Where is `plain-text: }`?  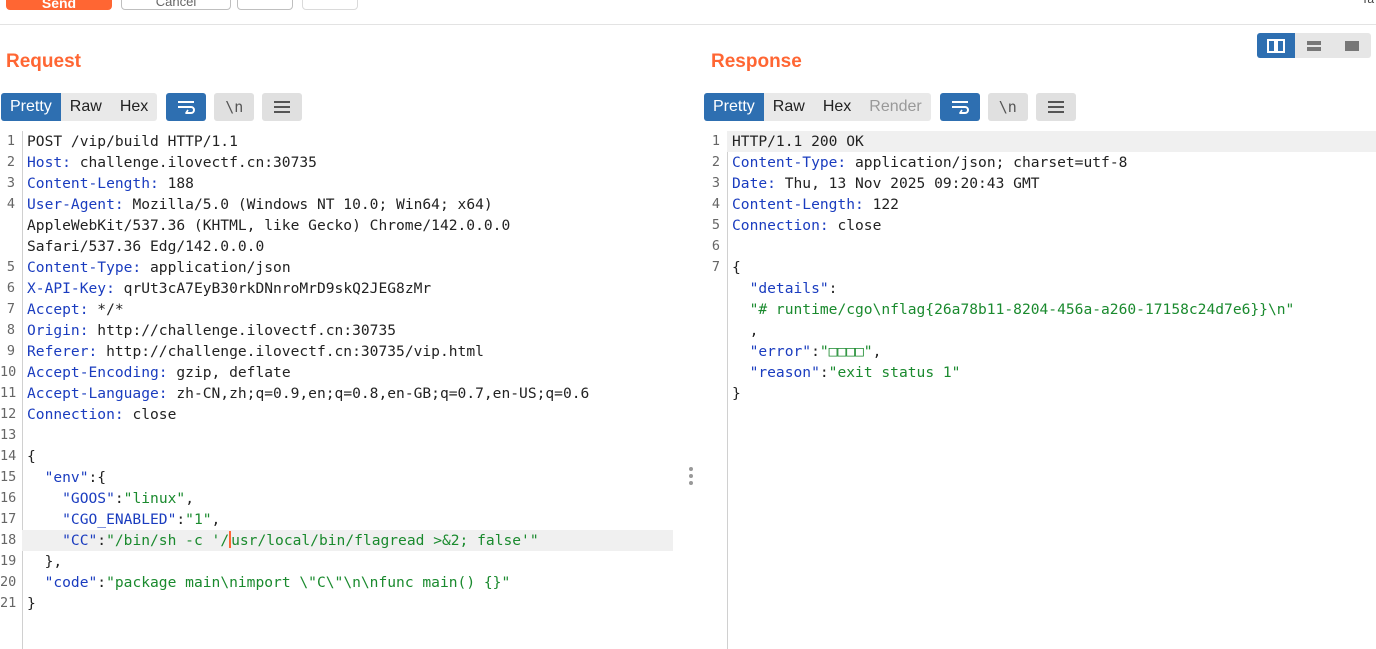
plain-text: } is located at coordinates (31, 603).